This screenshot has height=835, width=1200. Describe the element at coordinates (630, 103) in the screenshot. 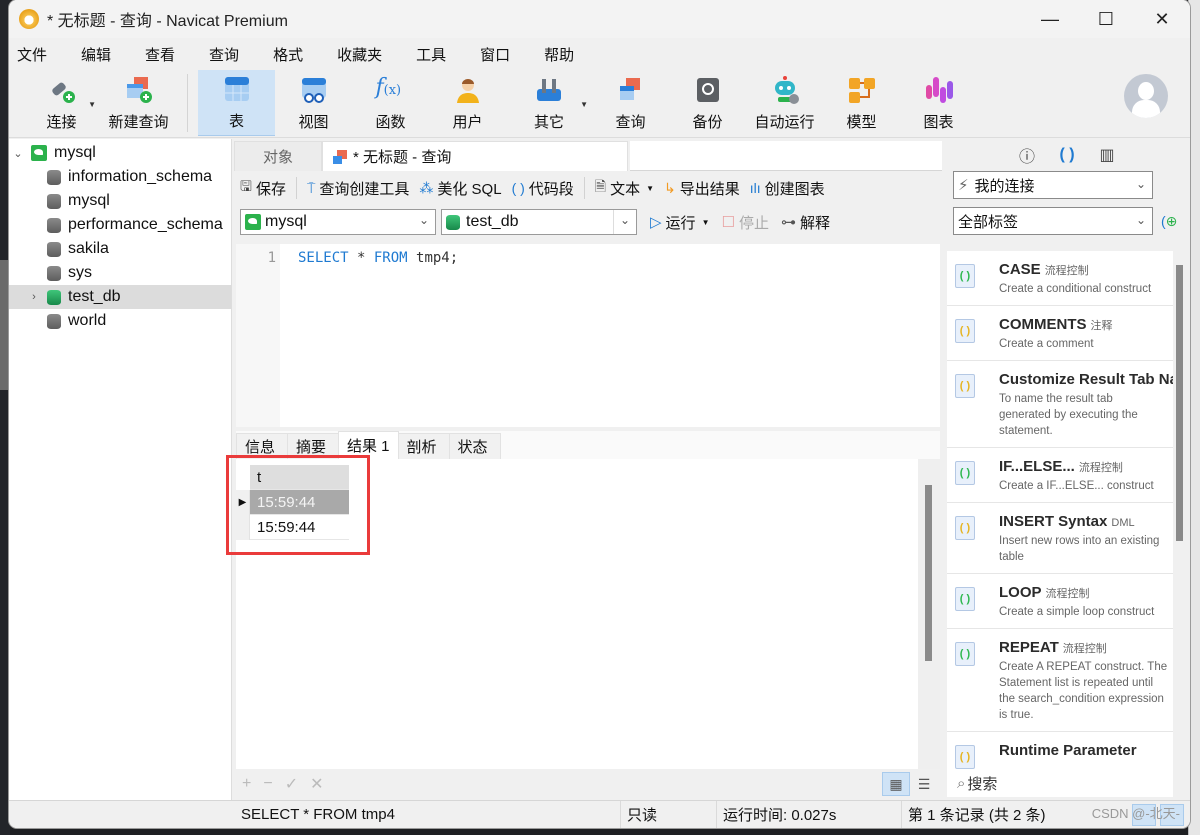

I see `toolbar-query-button: 查询` at that location.